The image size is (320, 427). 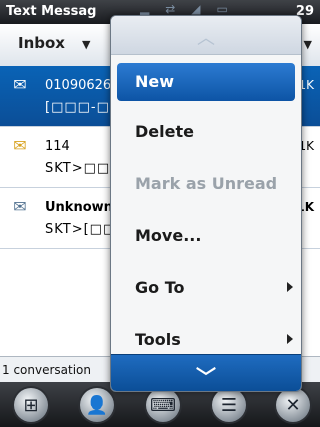 I want to click on message-preview: [□□□-□, so click(x=77, y=107).